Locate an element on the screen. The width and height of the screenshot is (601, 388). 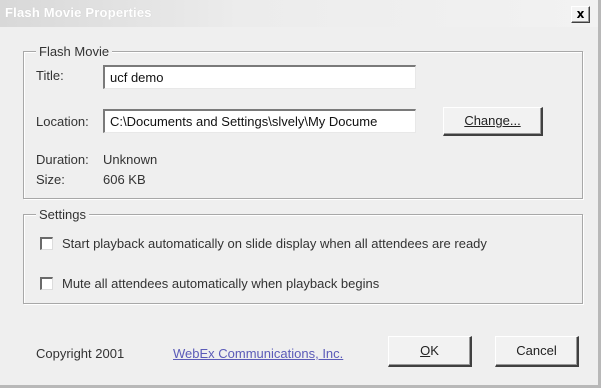
cancel-button: Cancel is located at coordinates (537, 351).